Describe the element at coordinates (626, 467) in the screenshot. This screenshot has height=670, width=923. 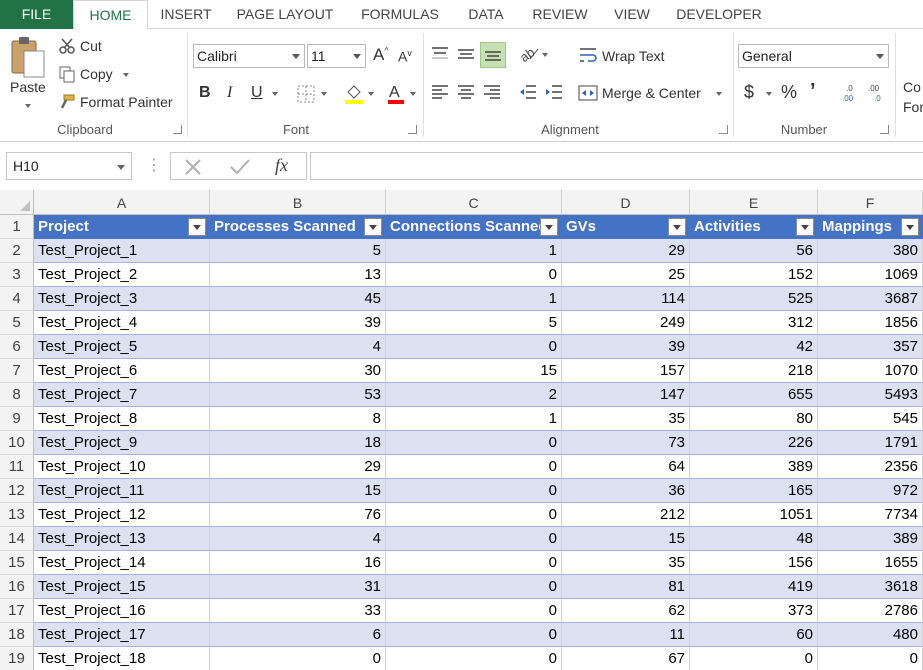
I see `table-cell: 64` at that location.